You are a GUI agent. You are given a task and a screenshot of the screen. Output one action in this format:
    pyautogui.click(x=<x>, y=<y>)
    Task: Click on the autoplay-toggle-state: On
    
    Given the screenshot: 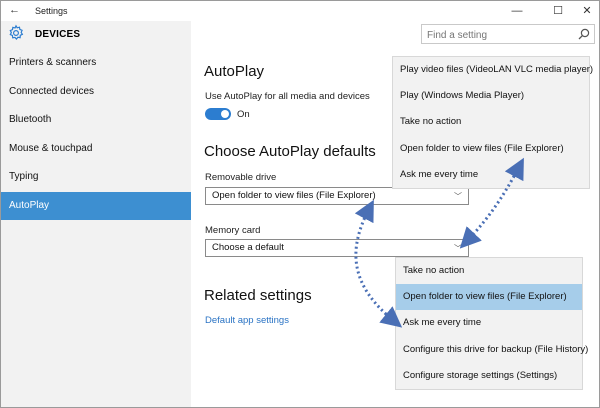 What is the action you would take?
    pyautogui.click(x=243, y=114)
    